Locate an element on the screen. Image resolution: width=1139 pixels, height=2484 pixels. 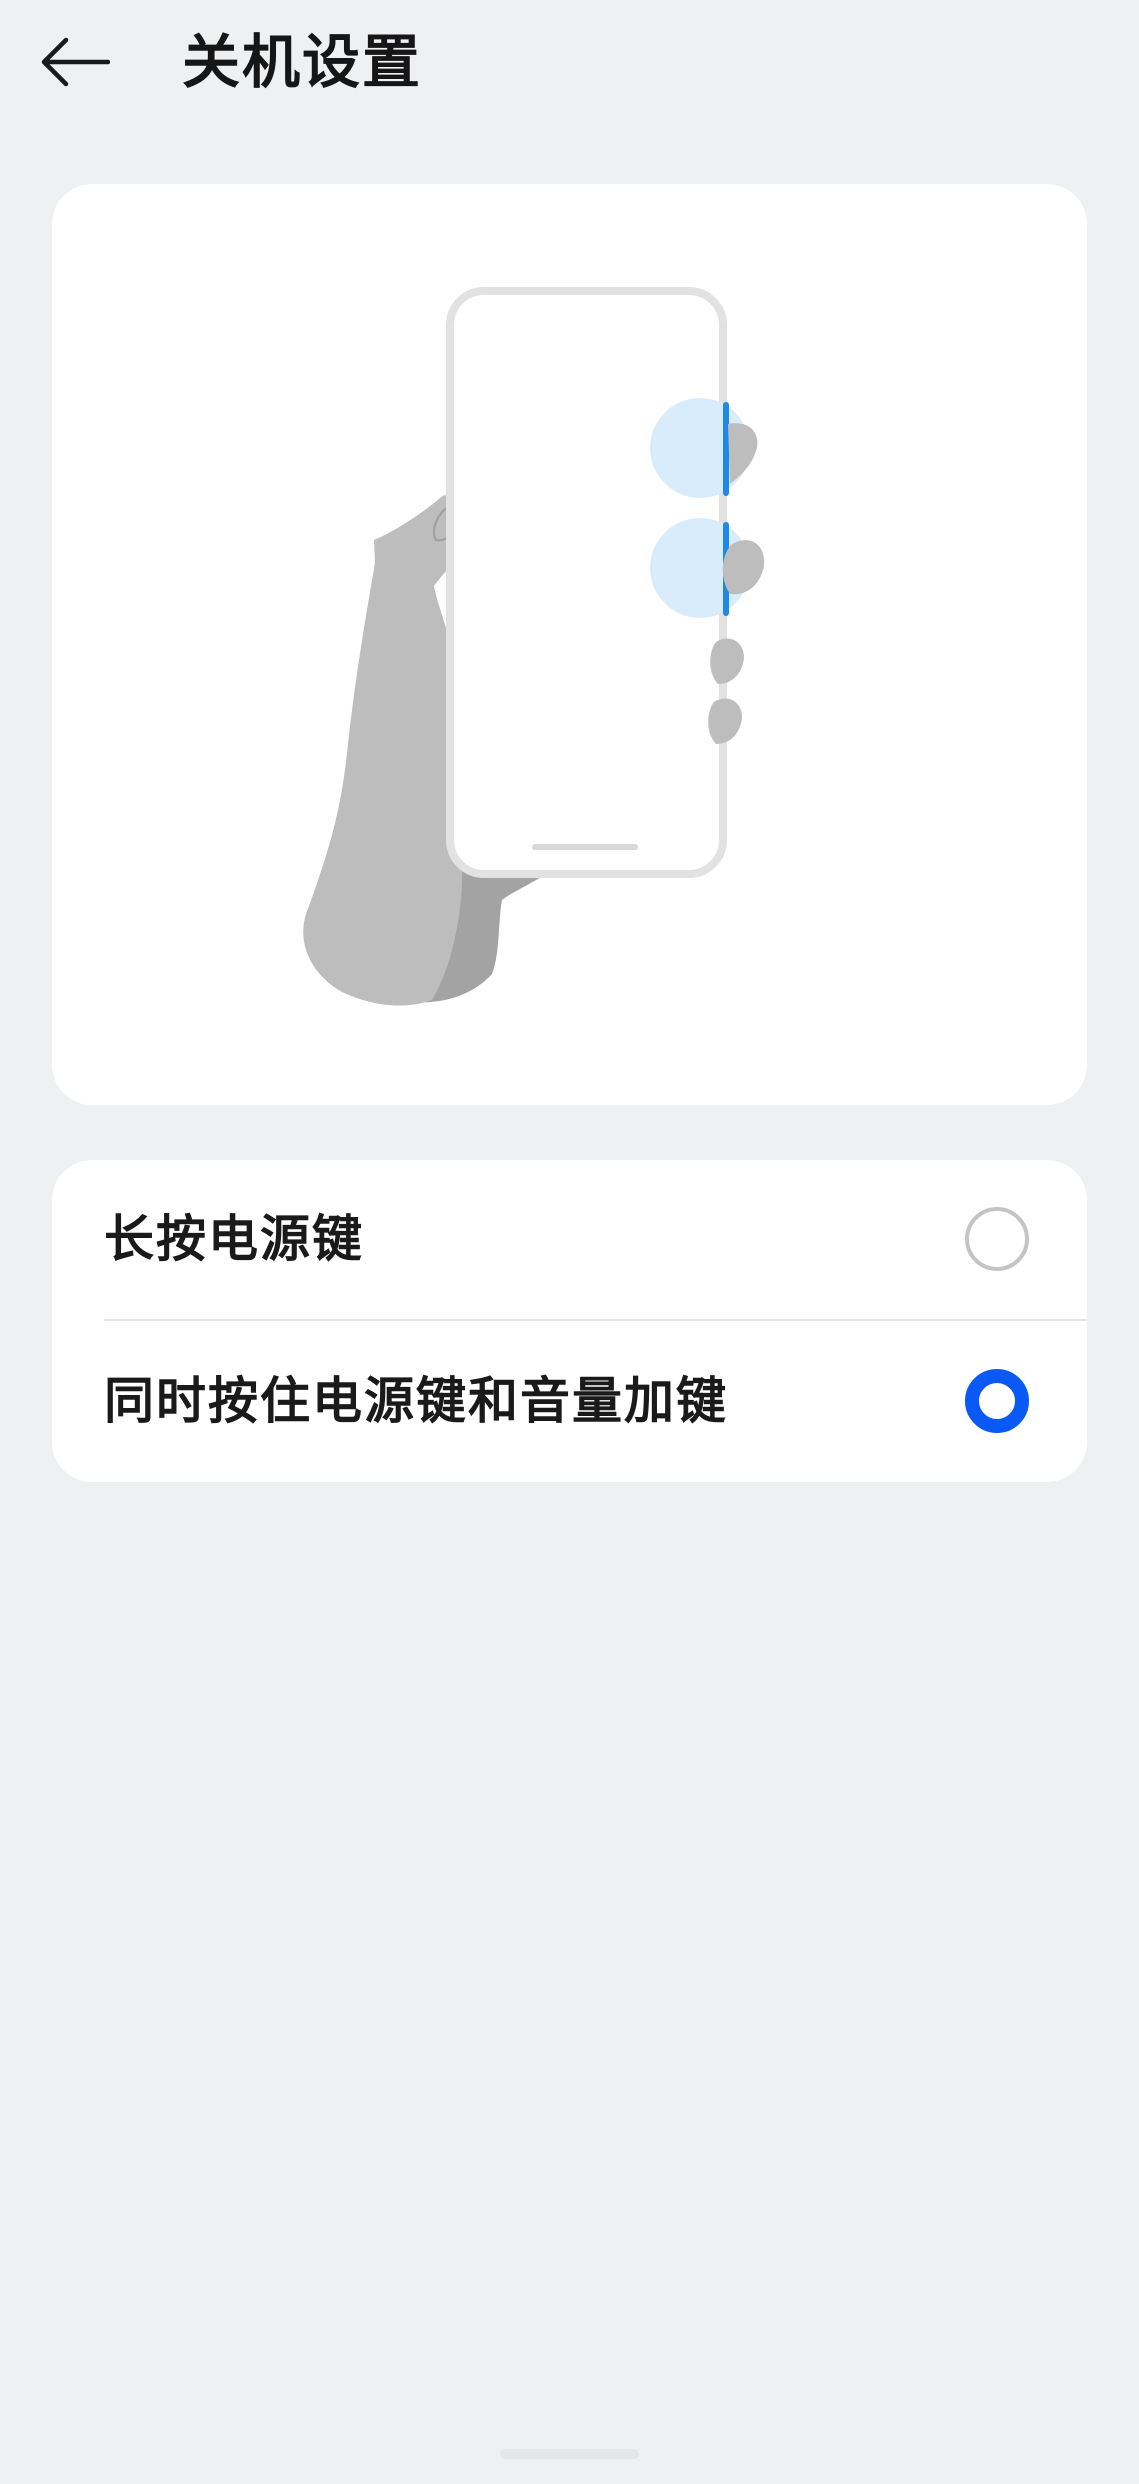
page-title: 关机设置 is located at coordinates (302, 62).